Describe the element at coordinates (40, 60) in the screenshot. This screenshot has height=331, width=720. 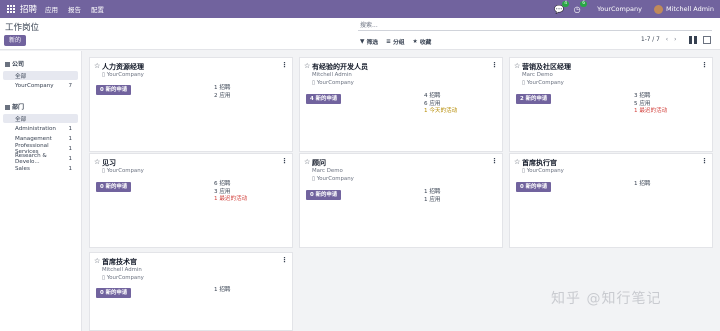
I see `company-section-heading: 公司` at that location.